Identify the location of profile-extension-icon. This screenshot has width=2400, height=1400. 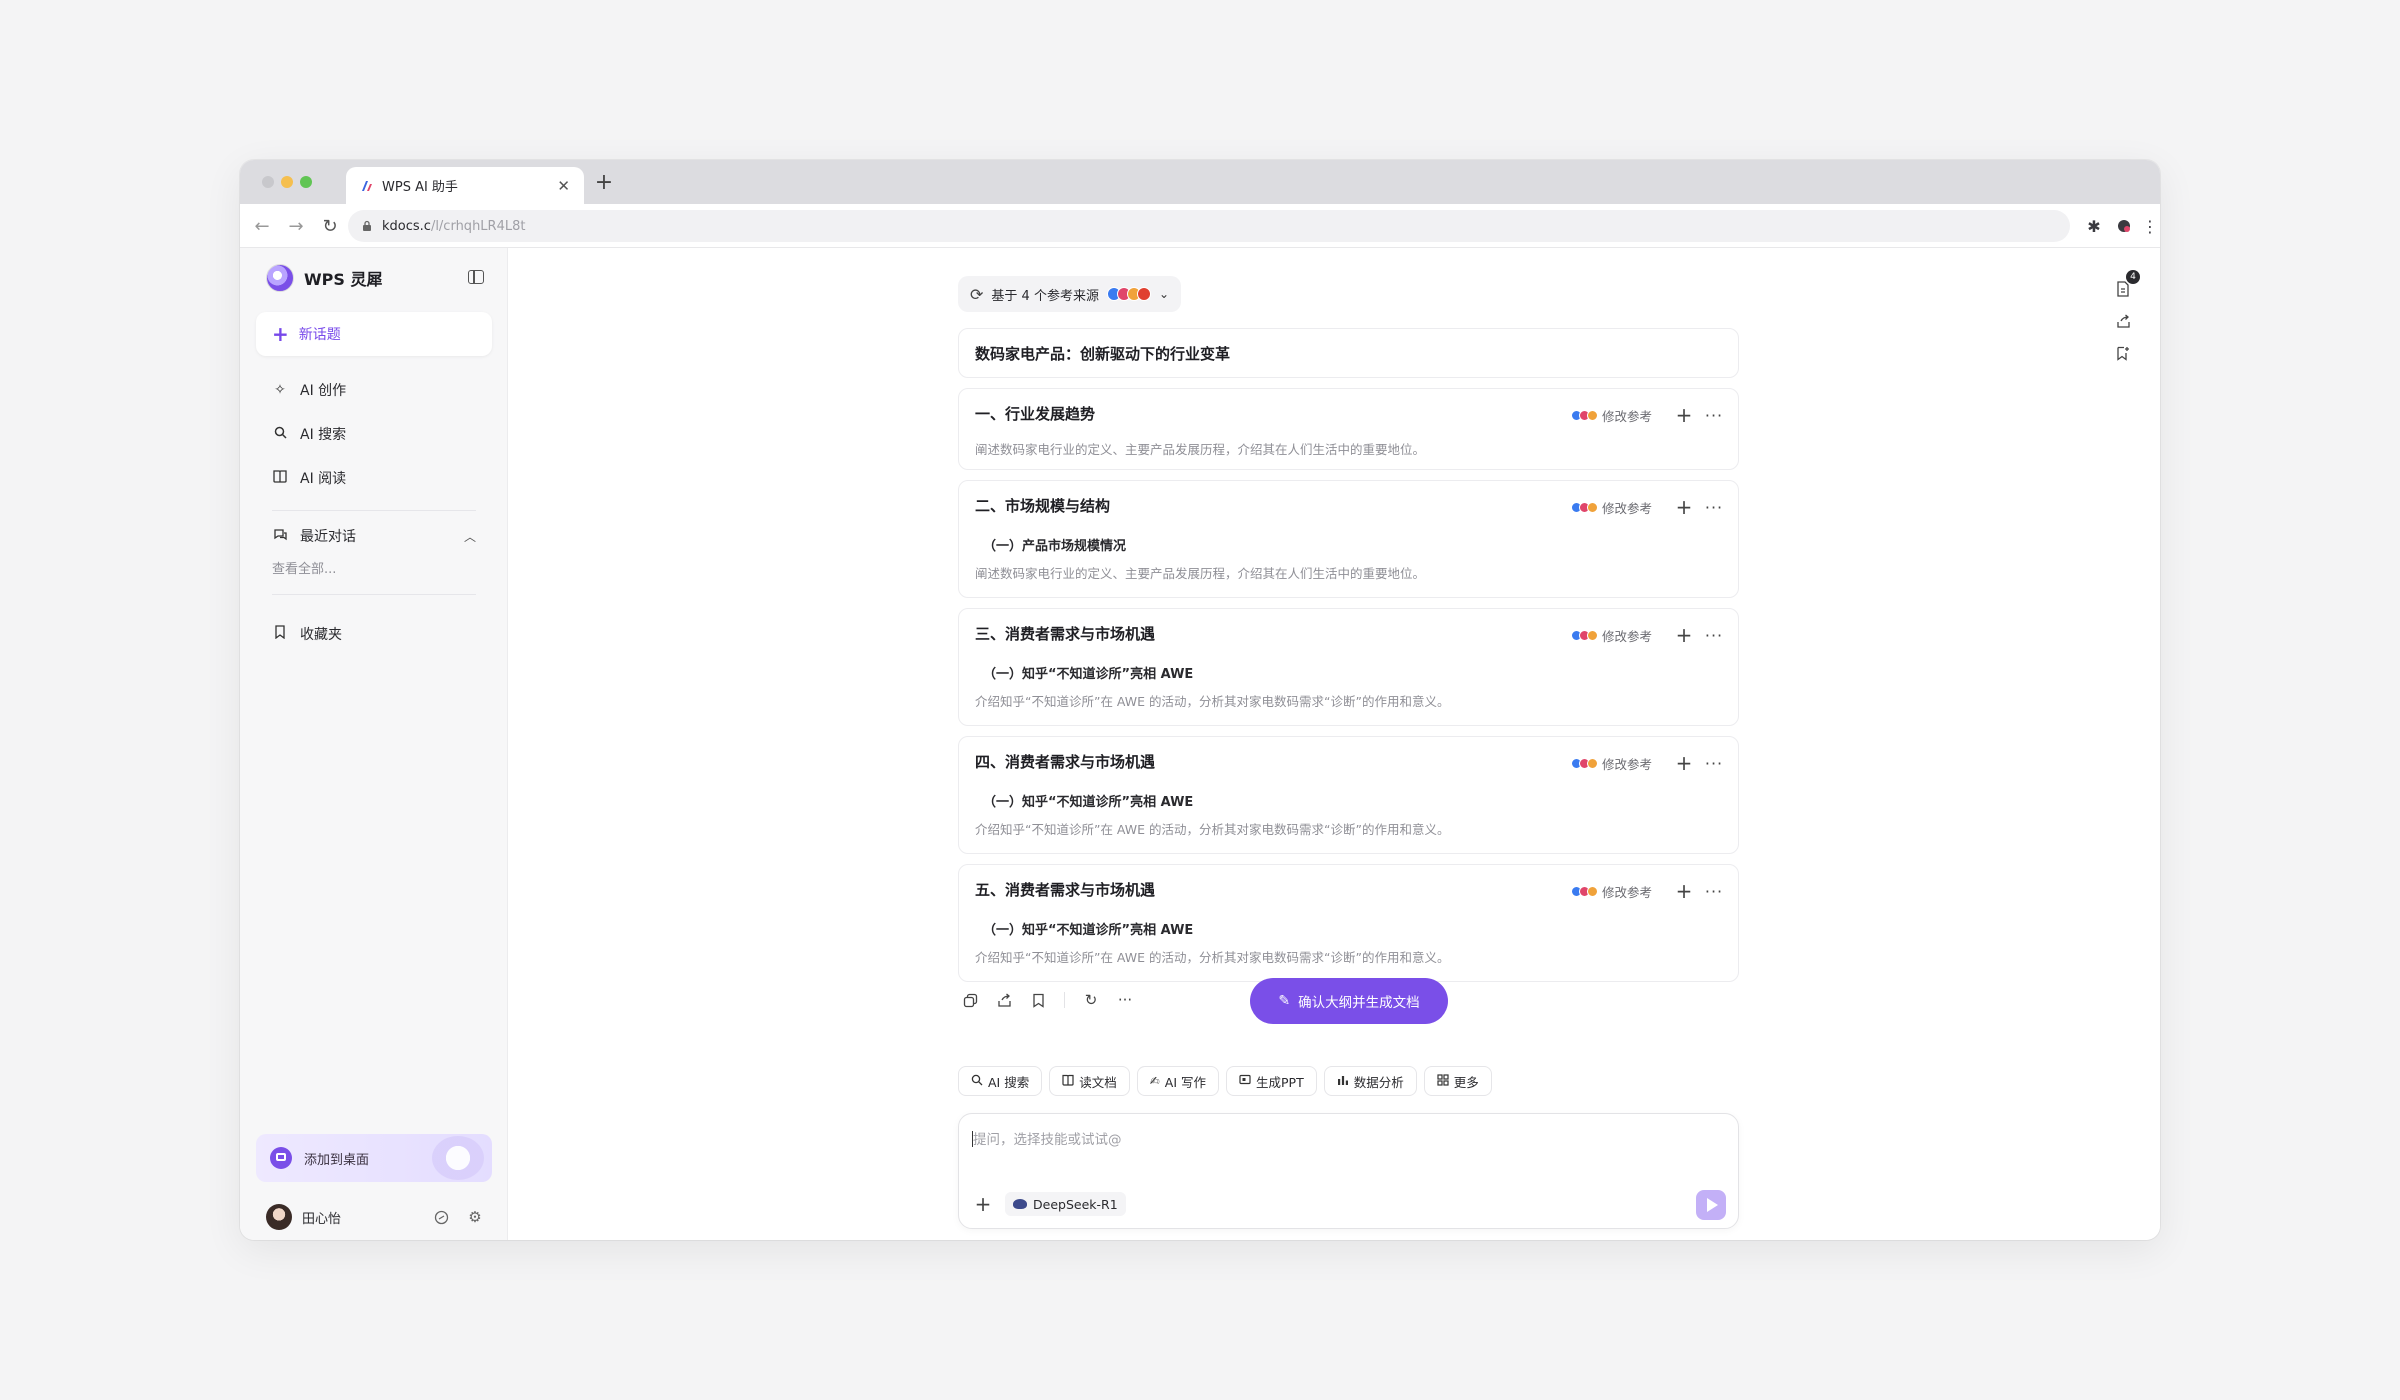
(2124, 226).